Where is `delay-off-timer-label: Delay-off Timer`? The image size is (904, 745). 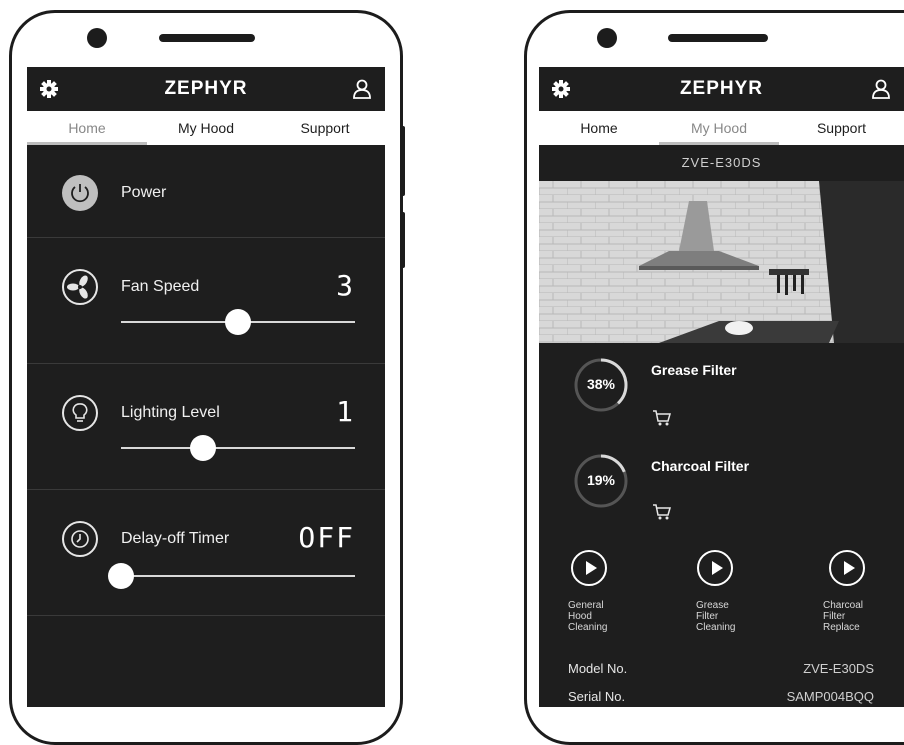
delay-off-timer-label: Delay-off Timer is located at coordinates (175, 538).